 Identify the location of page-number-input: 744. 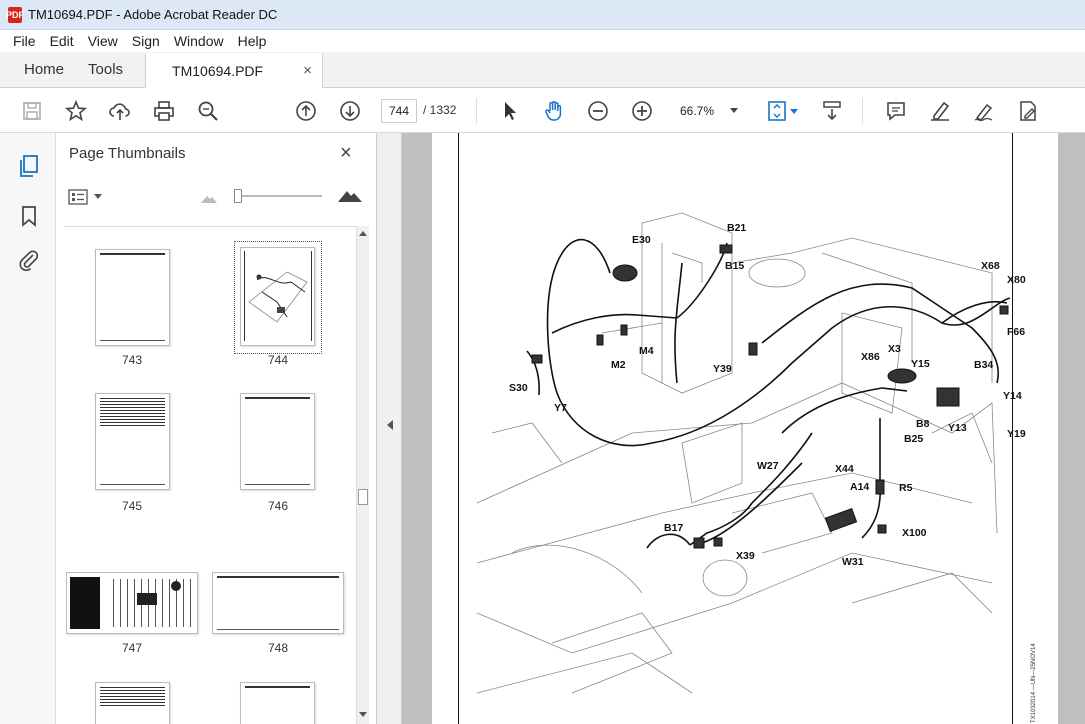
(399, 111).